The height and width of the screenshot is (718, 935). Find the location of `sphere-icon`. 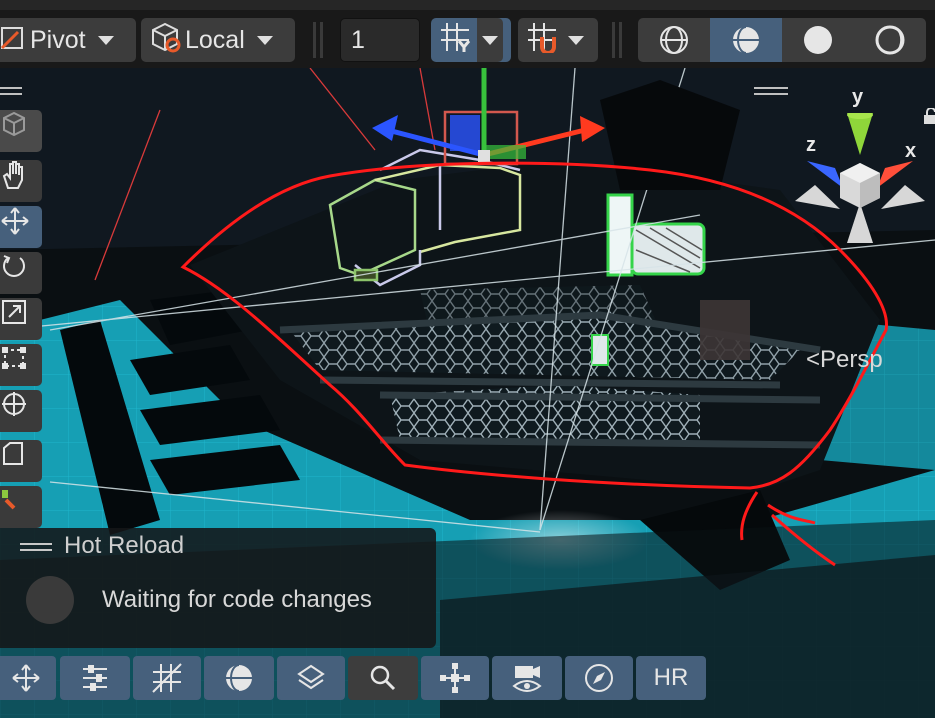

sphere-icon is located at coordinates (239, 678).